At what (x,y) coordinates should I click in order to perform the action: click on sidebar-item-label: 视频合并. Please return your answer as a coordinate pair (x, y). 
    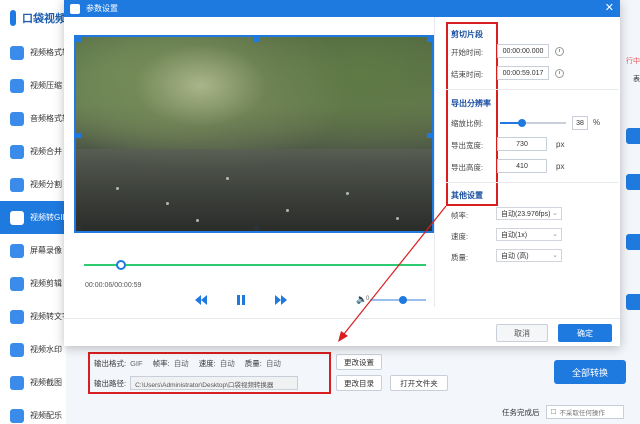
    Looking at the image, I should click on (46, 151).